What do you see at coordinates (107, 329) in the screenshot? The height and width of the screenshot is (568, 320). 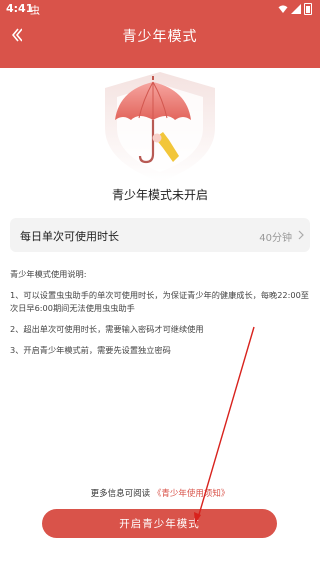 I see `instruction-item: 2、超出单次可使用时长，需要输入密码才可继续使用` at bounding box center [107, 329].